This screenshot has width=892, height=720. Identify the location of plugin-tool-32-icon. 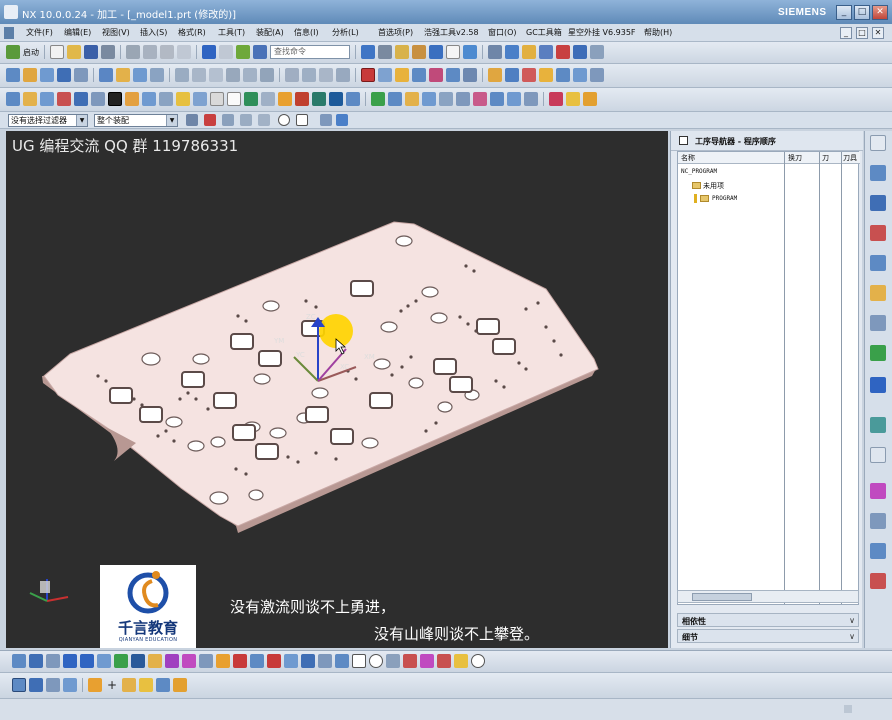
(556, 99).